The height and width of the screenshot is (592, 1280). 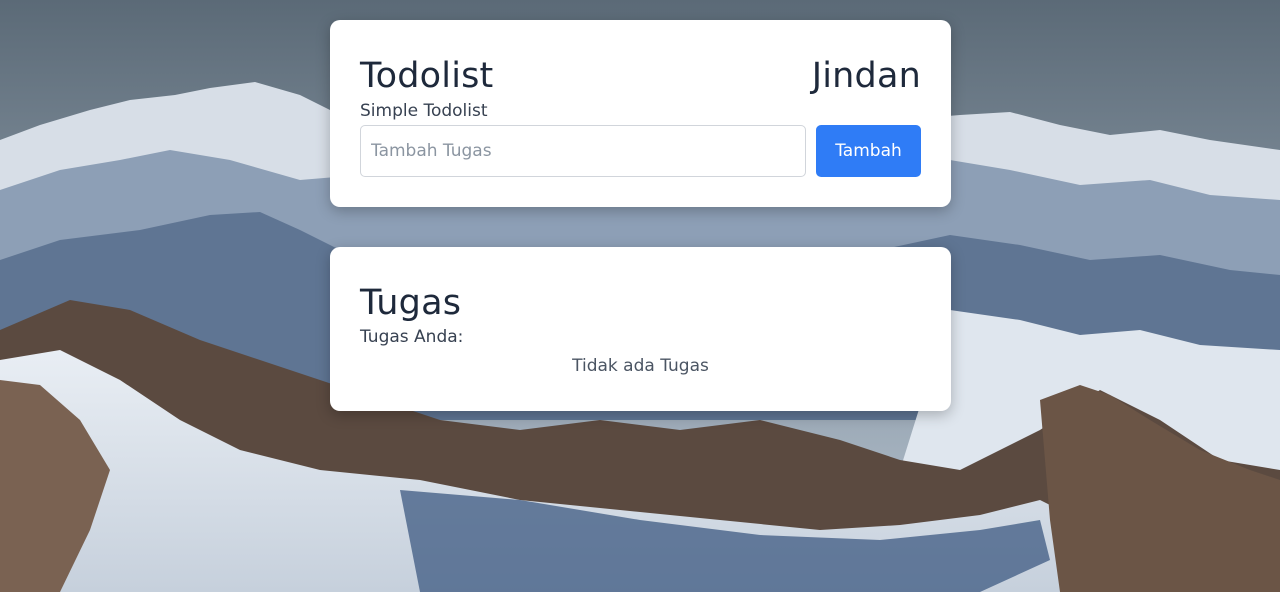 I want to click on add-task-input, so click(x=583, y=151).